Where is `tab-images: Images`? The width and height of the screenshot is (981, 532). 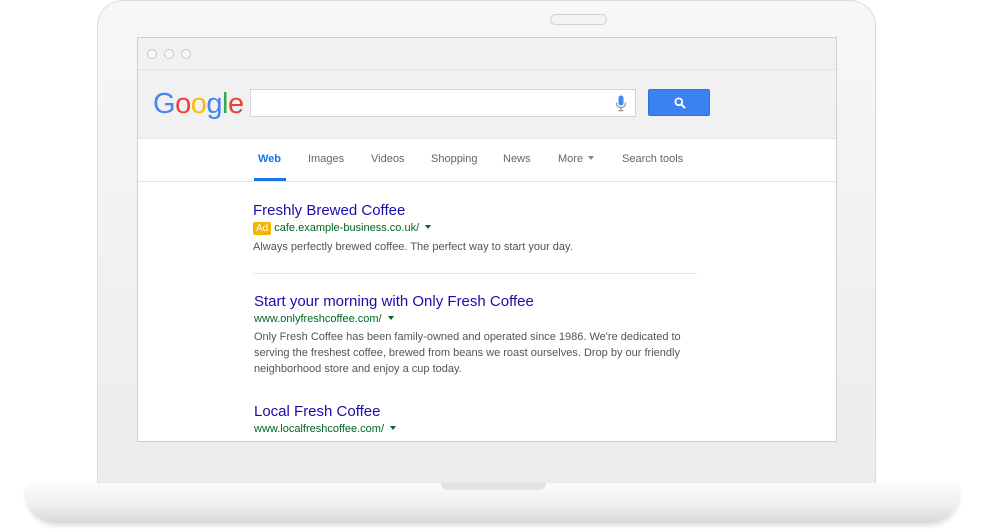
tab-images: Images is located at coordinates (326, 159).